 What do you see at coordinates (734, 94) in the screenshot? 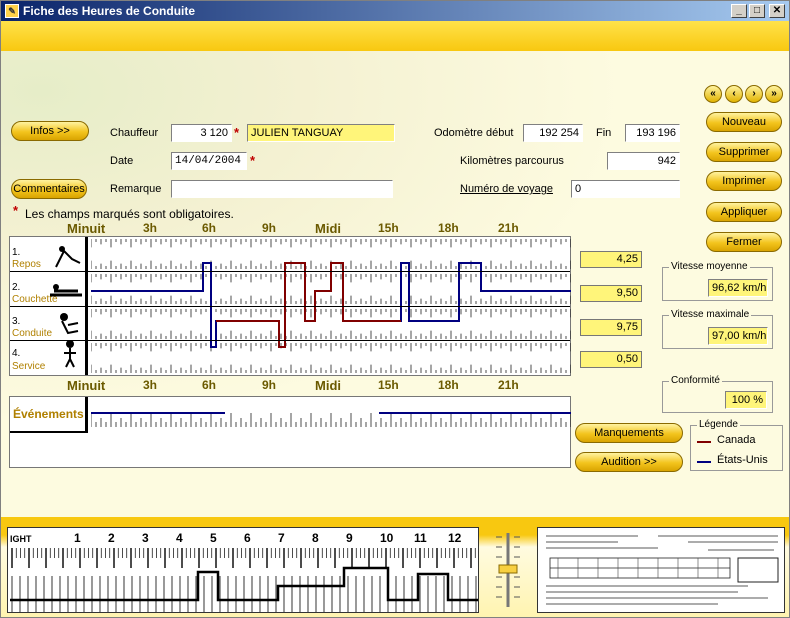
I see `prev-record-button: ‹` at bounding box center [734, 94].